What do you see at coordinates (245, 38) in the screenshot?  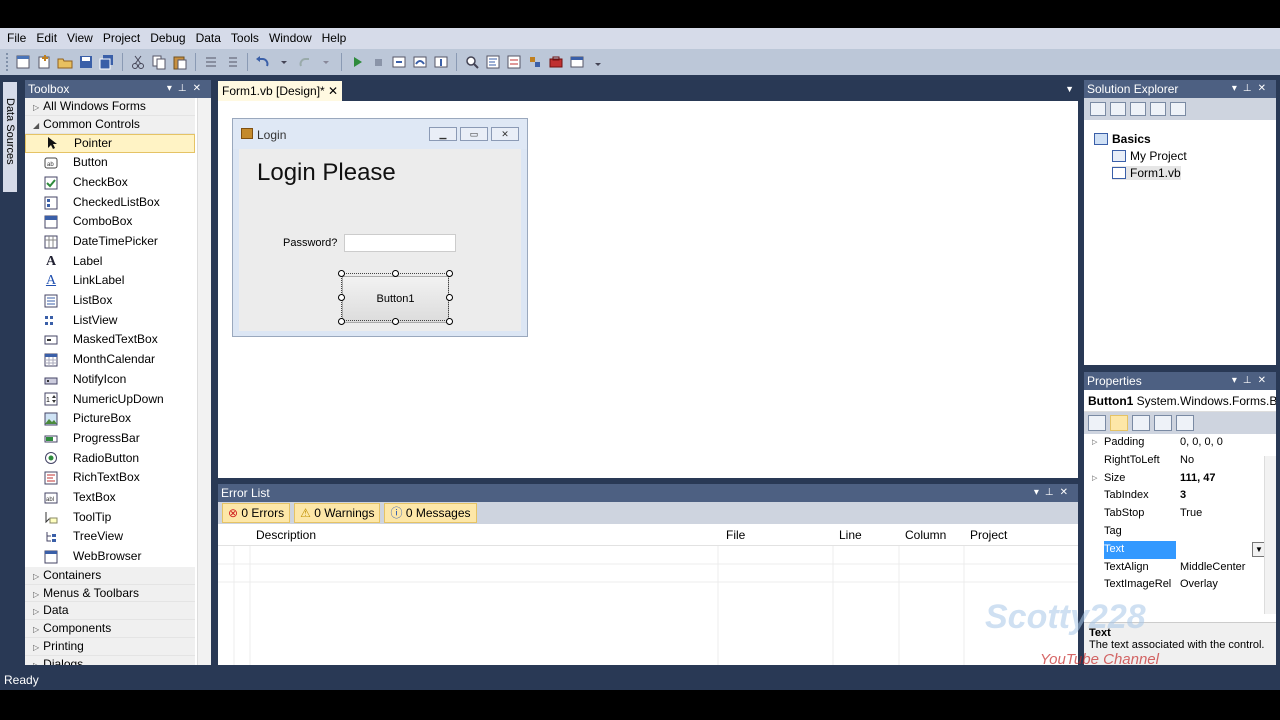 I see `menu-tools: Tools` at bounding box center [245, 38].